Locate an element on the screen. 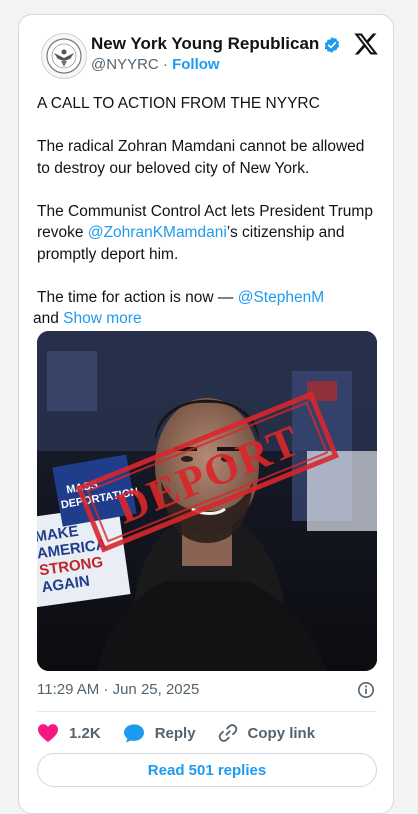 The height and width of the screenshot is (814, 418). follow-button: Follow is located at coordinates (196, 64).